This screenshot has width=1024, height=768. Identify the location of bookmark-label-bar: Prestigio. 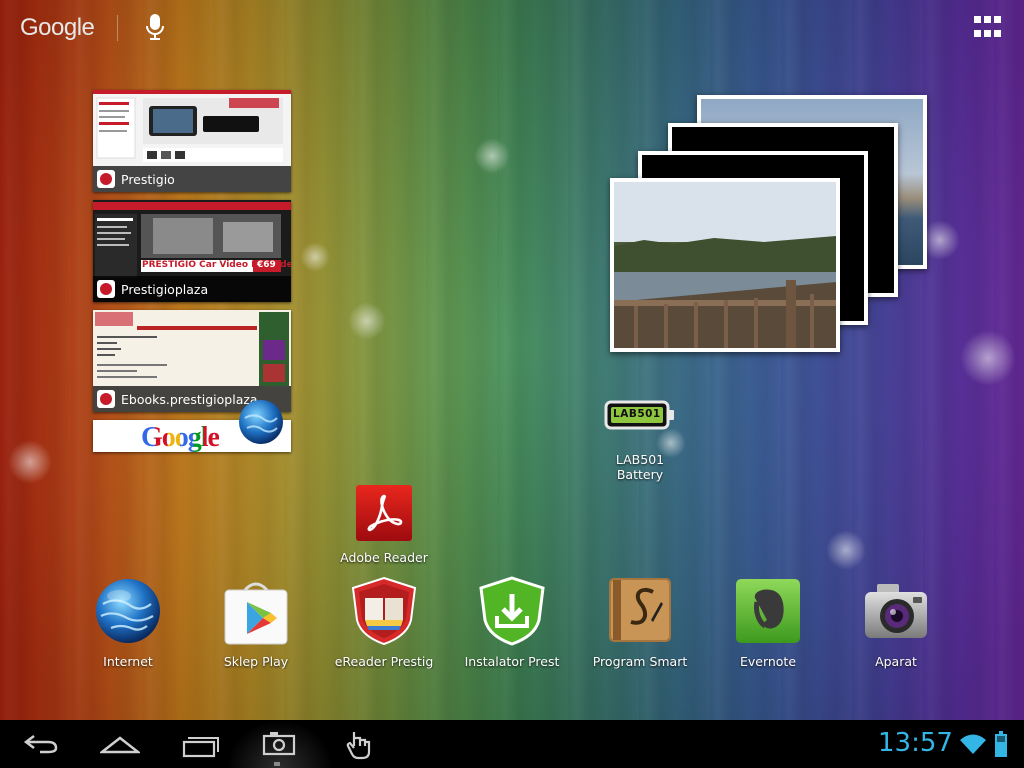
(192, 179).